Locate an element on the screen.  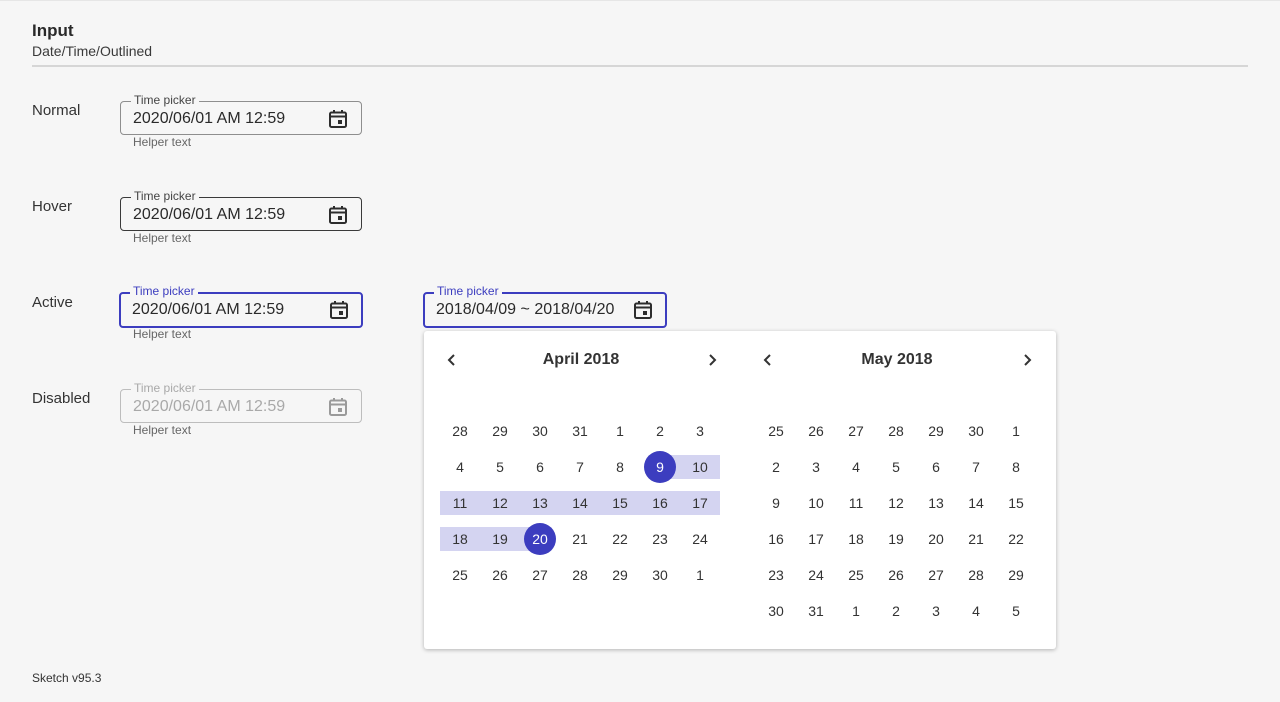
date-range-picker-active: Time picker 2018/04/09 ~ 2018/04/20 is located at coordinates (545, 305).